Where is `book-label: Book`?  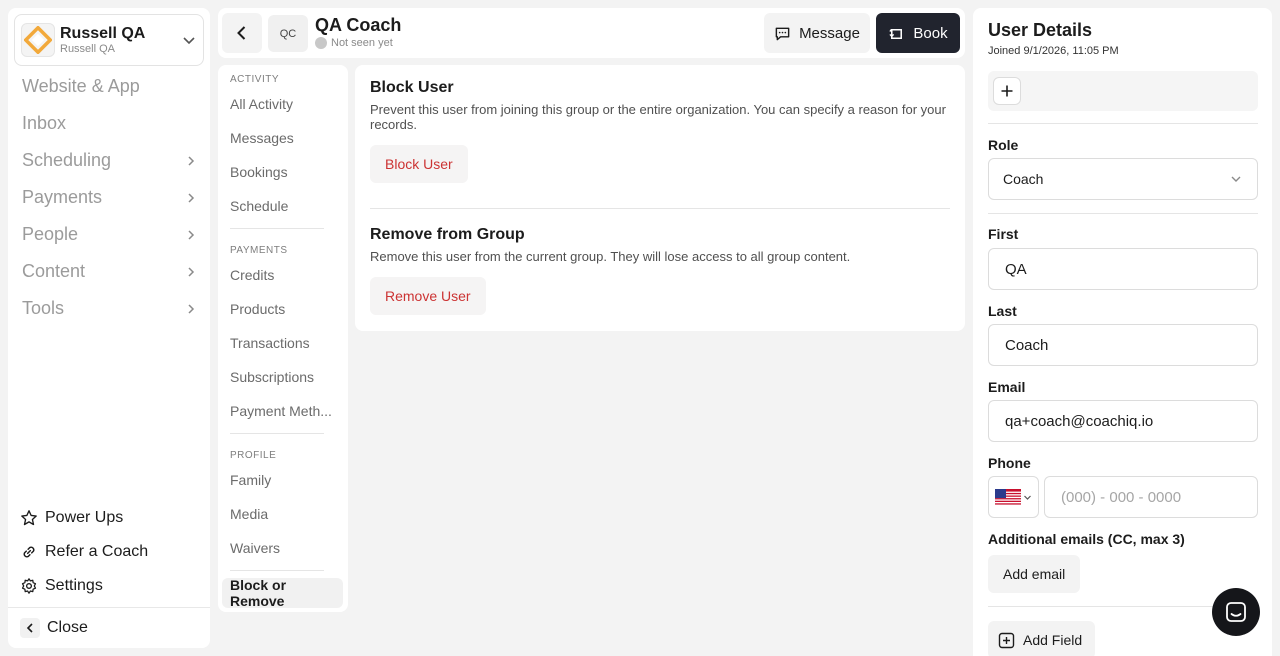 book-label: Book is located at coordinates (930, 33).